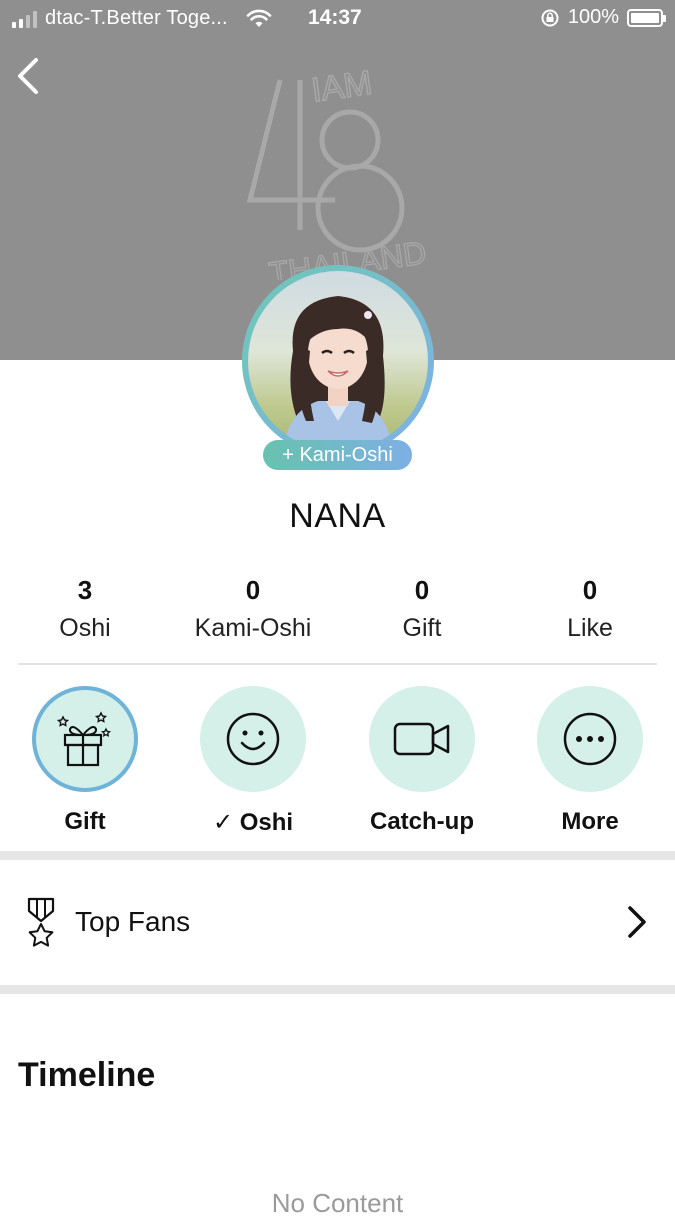 The height and width of the screenshot is (1219, 675). I want to click on oshi-button-label: ✓ Oshi, so click(253, 822).